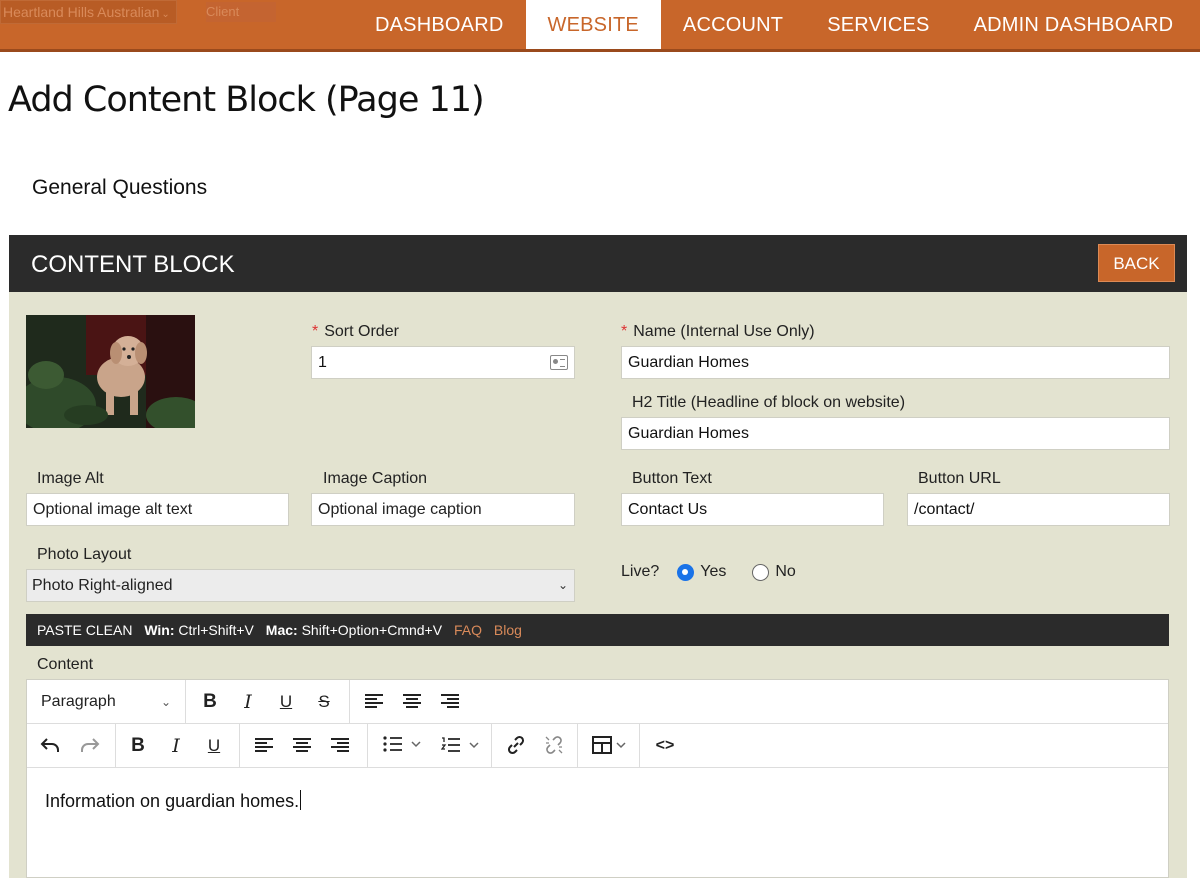 The height and width of the screenshot is (878, 1200). What do you see at coordinates (403, 746) in the screenshot?
I see `bullet-list-icon` at bounding box center [403, 746].